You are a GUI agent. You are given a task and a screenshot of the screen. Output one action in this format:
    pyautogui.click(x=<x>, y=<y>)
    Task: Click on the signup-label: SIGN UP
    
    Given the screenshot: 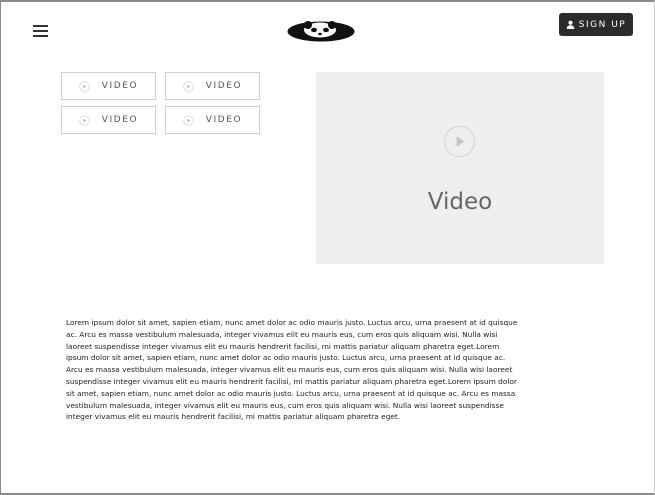 What is the action you would take?
    pyautogui.click(x=602, y=24)
    